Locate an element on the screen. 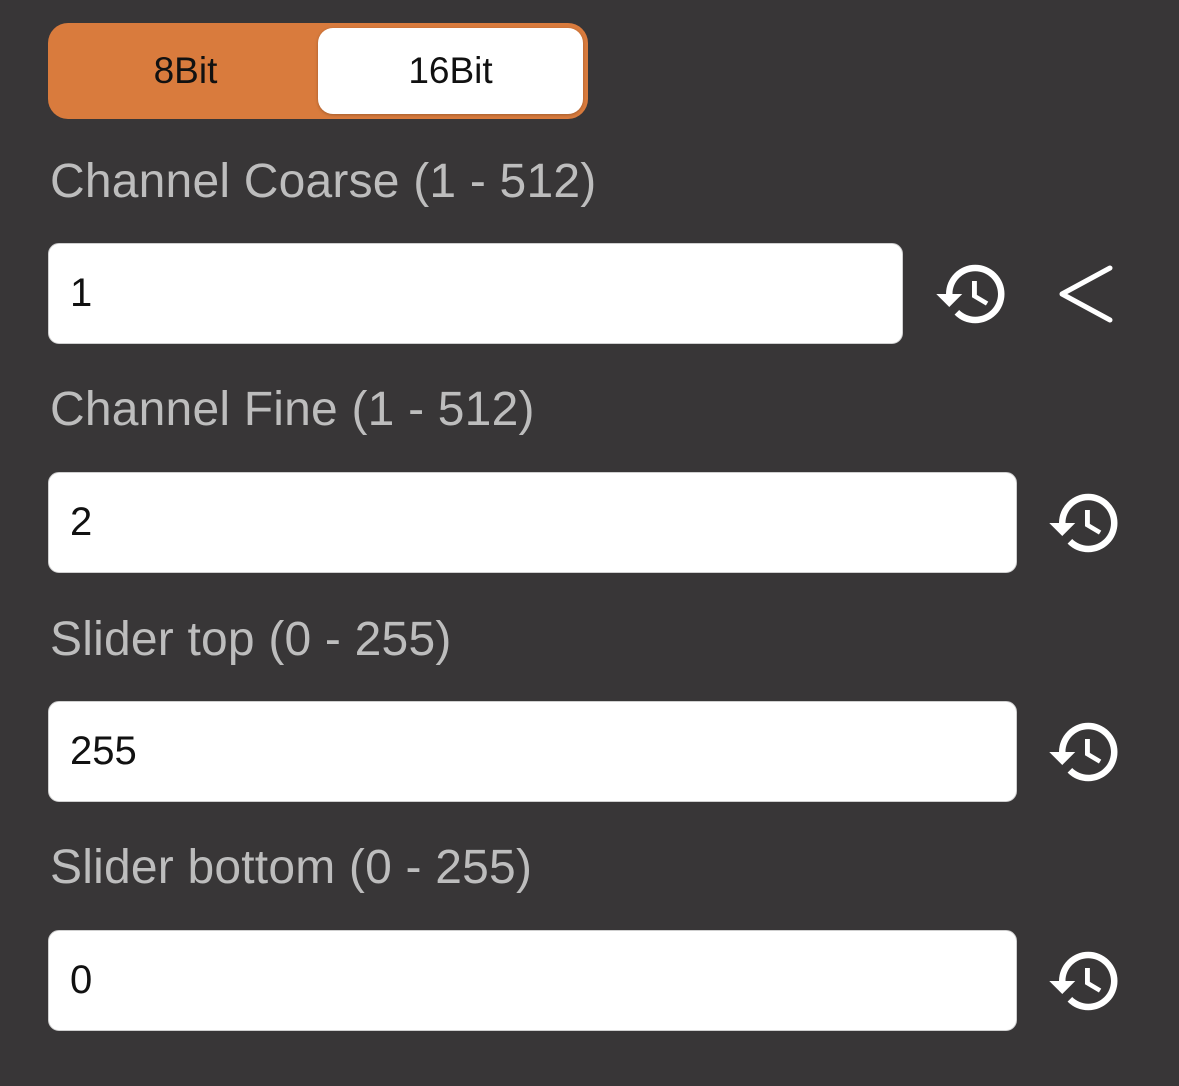  channel-coarse-label: Channel Coarse (1 - 512) is located at coordinates (323, 181).